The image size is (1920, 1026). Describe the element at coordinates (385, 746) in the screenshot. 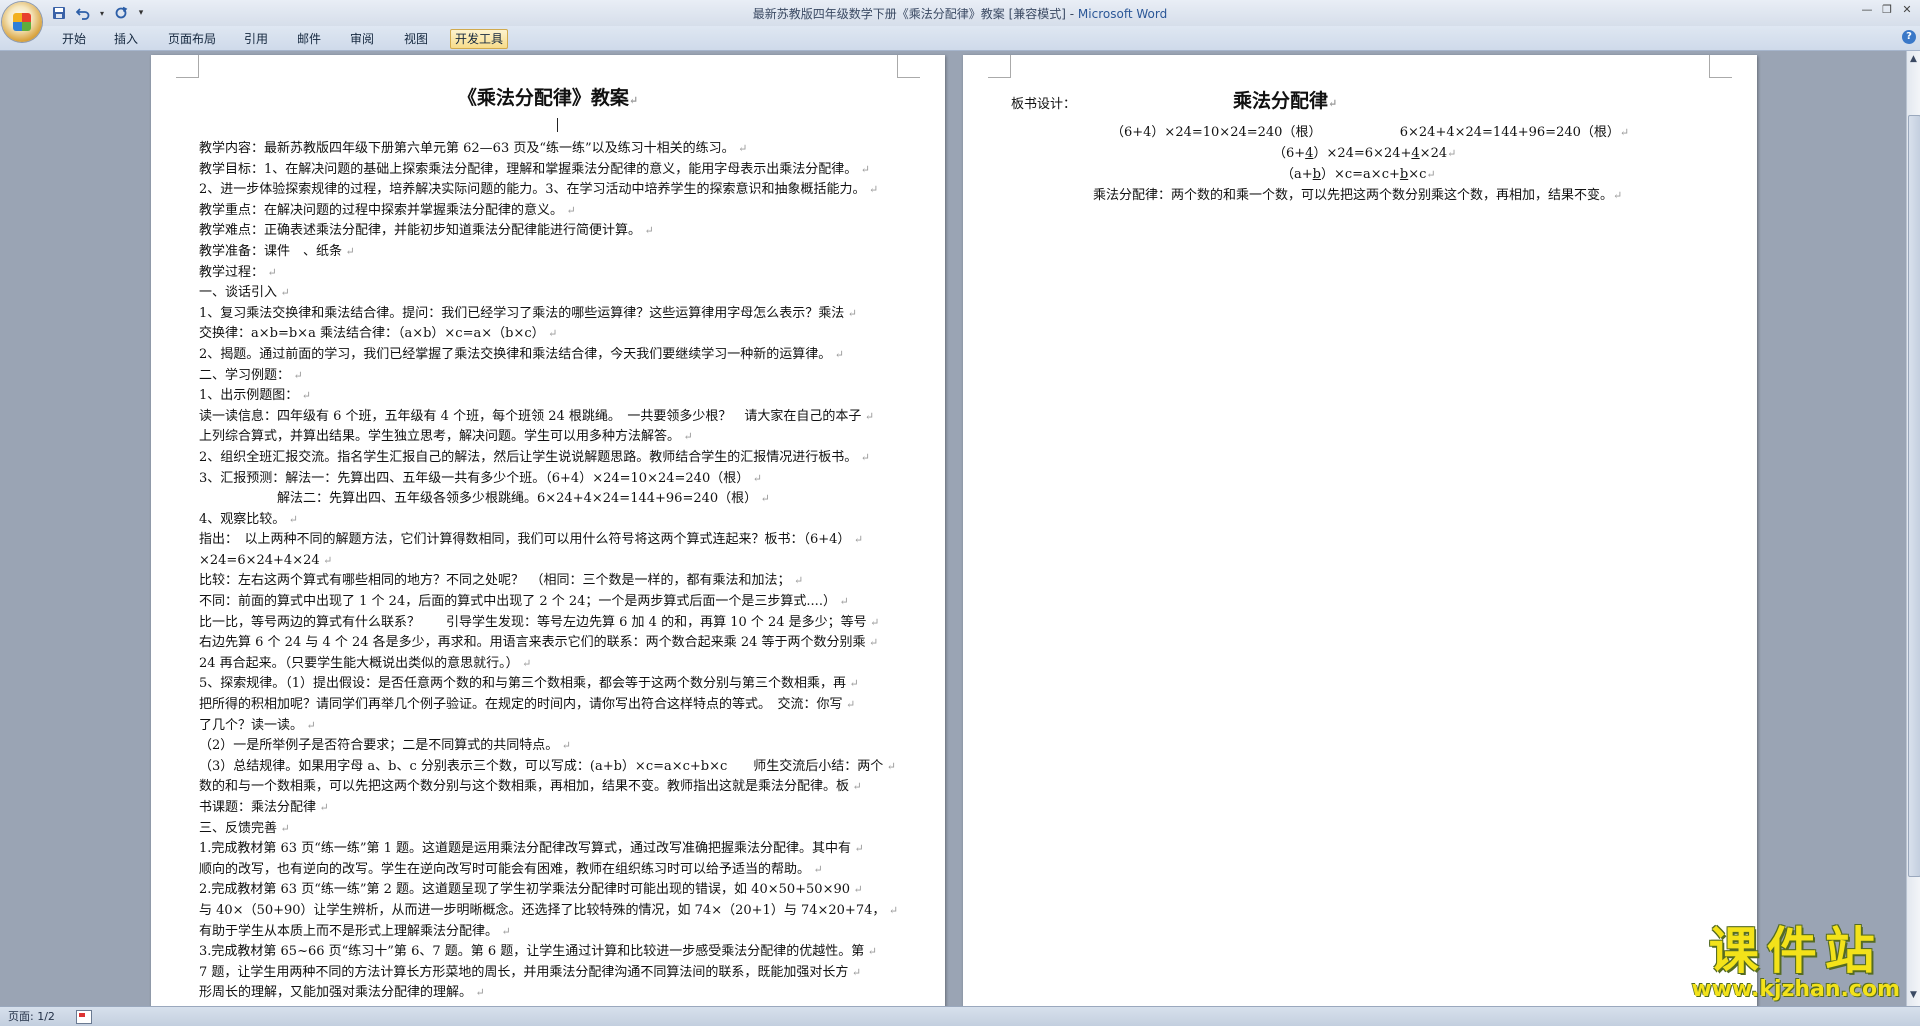

I see `paragraph-line: （2）一是所举例子是否符合要求；二是不同算式的共同特点。 ↵` at that location.